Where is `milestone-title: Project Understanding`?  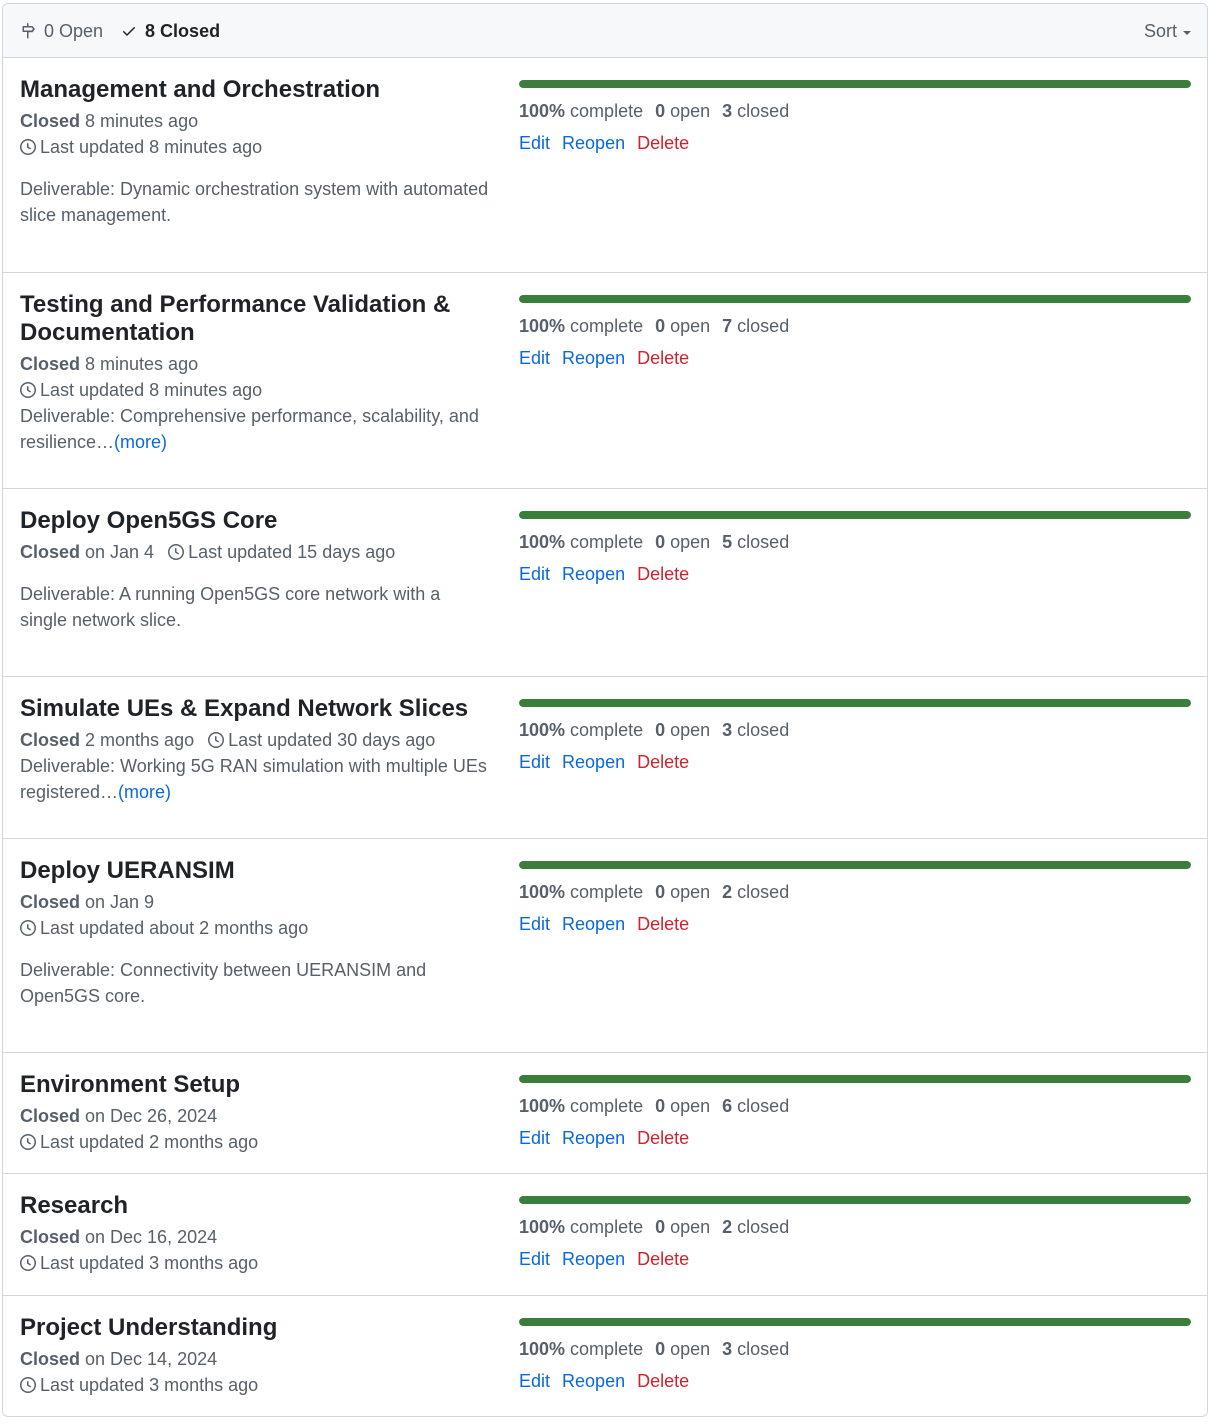
milestone-title: Project Understanding is located at coordinates (255, 1328).